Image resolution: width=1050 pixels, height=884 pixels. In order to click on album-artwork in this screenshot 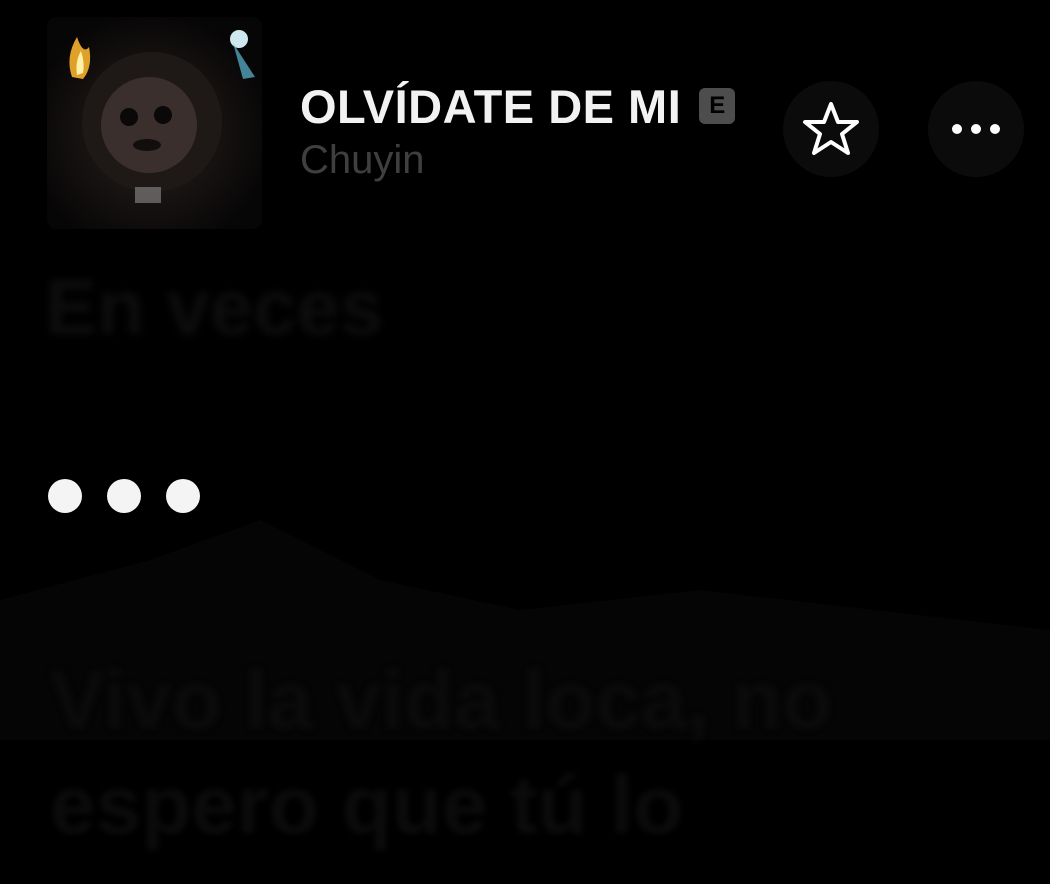, I will do `click(154, 123)`.